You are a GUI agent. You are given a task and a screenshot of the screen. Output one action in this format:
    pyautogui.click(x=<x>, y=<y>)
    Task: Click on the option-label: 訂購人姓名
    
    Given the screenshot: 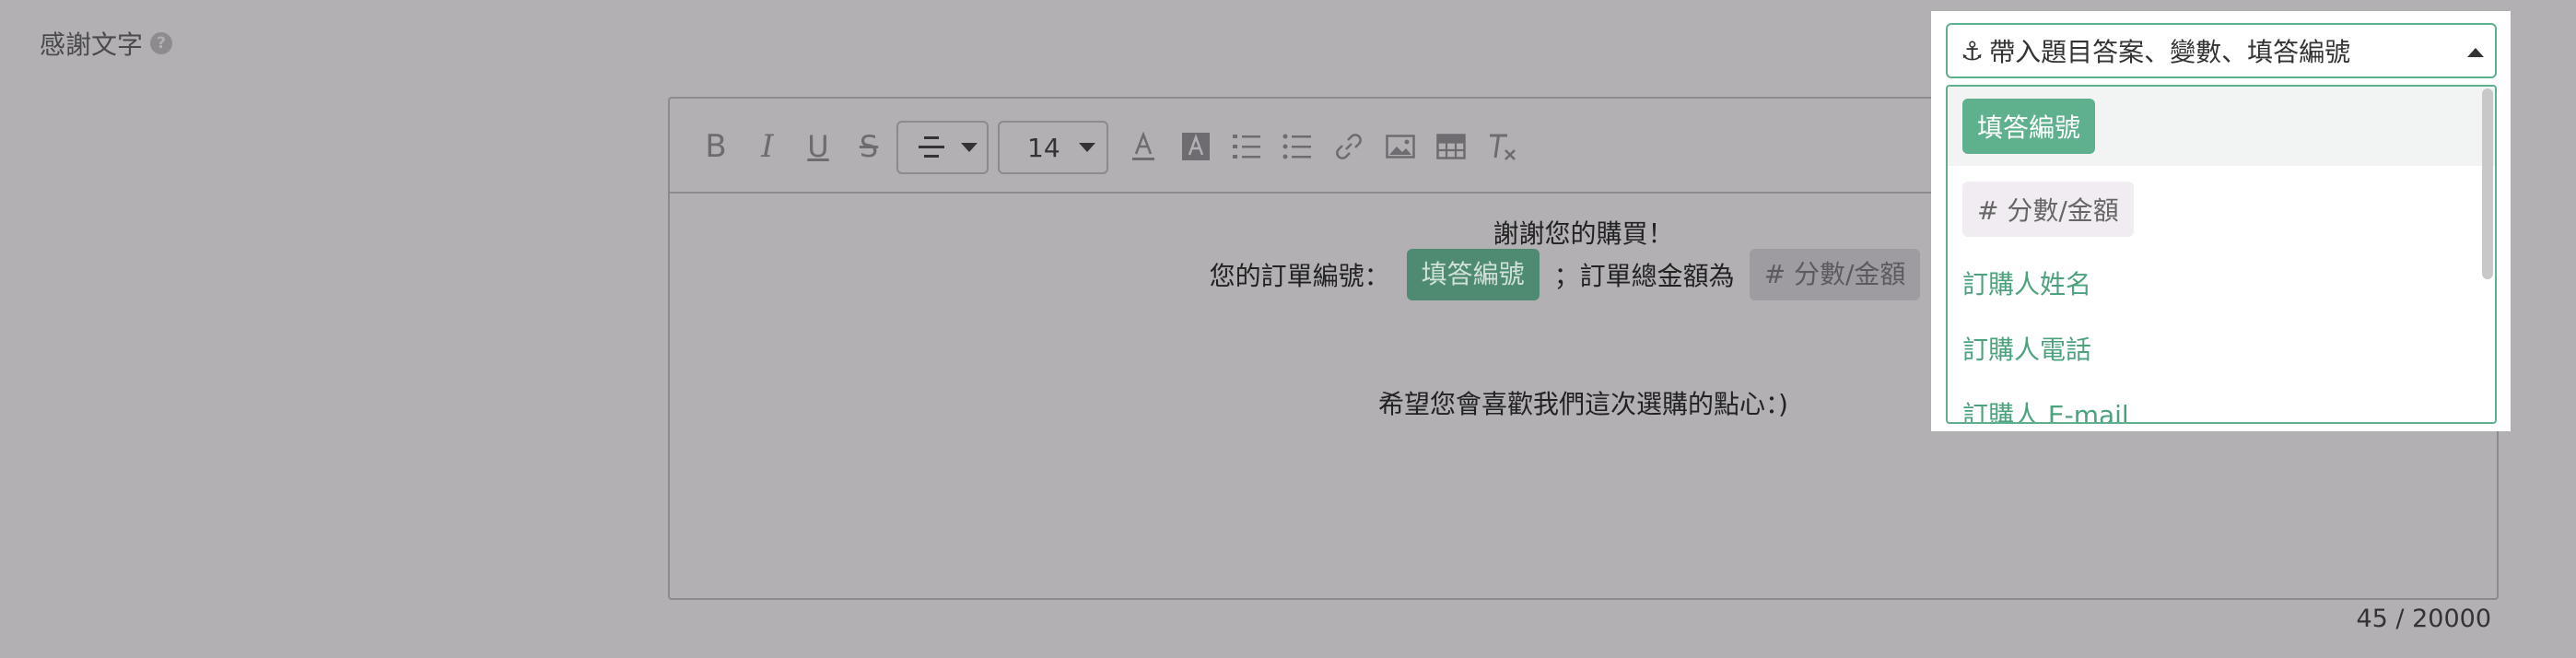 What is the action you would take?
    pyautogui.click(x=2027, y=284)
    